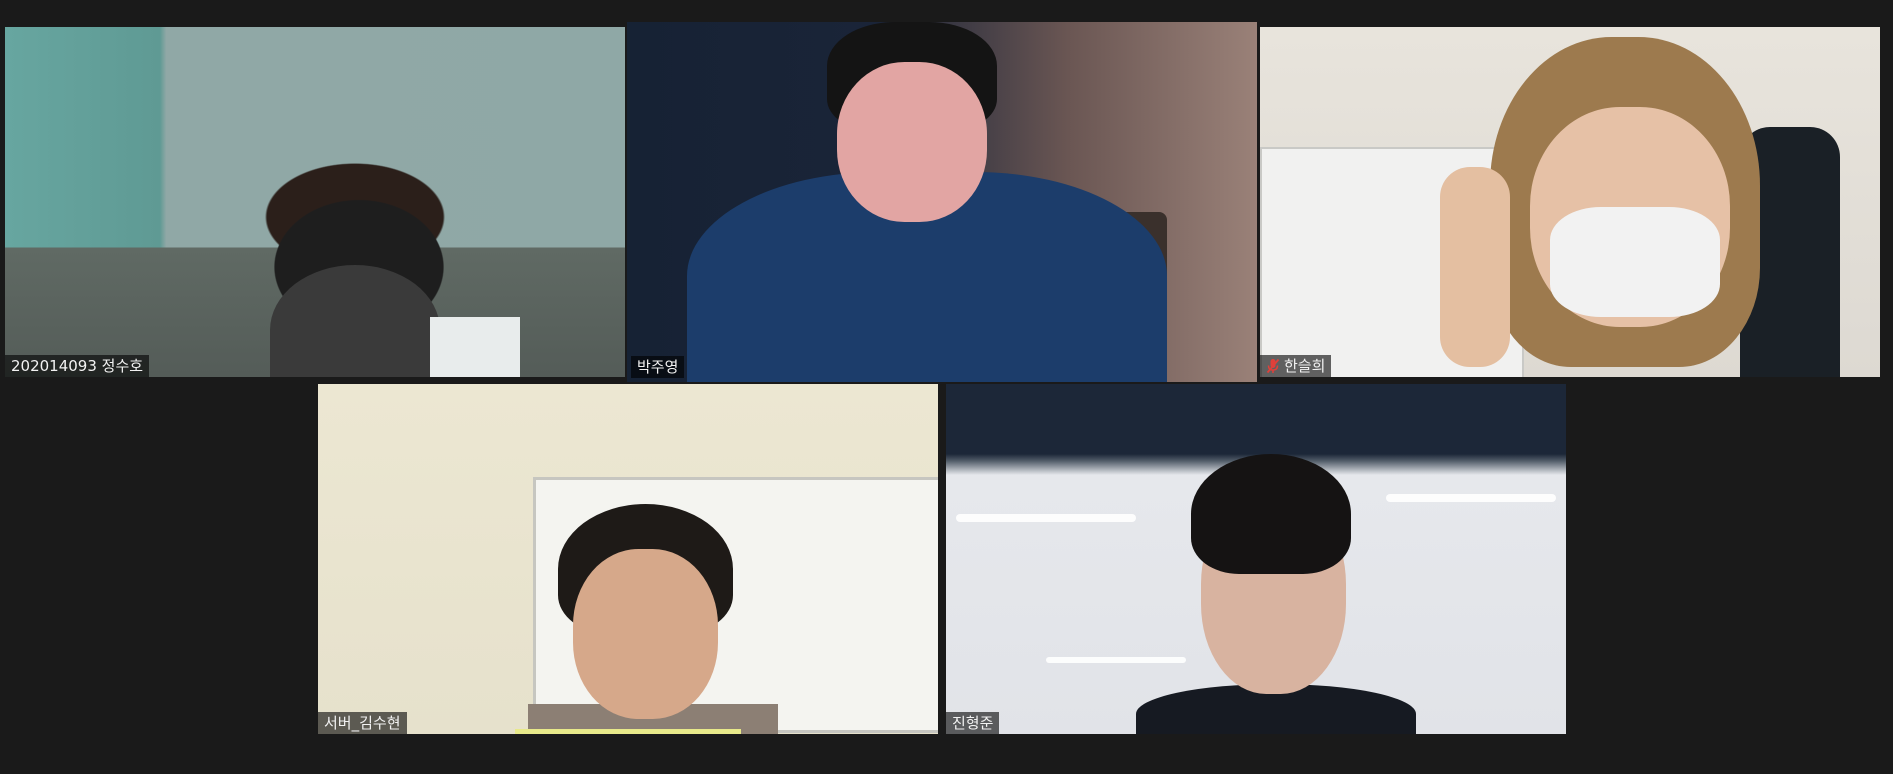  What do you see at coordinates (1271, 514) in the screenshot?
I see `participant-hair` at bounding box center [1271, 514].